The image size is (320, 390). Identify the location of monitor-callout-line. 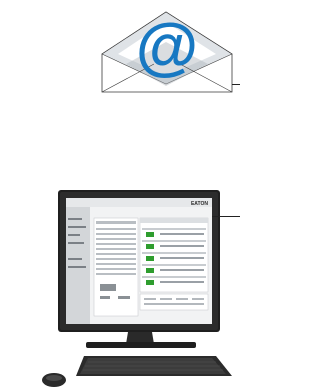
(226, 216).